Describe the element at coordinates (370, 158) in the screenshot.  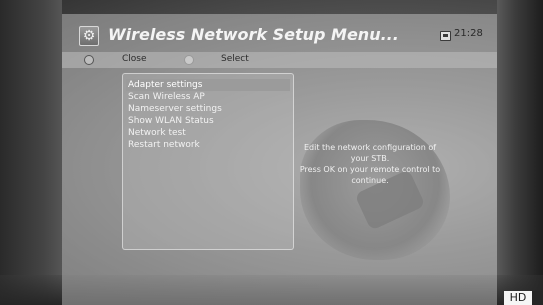
I see `help-line: your STB.` at that location.